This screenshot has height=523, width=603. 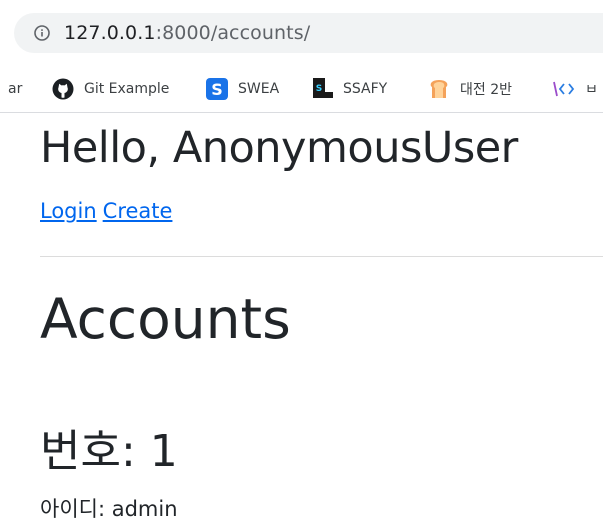 What do you see at coordinates (365, 89) in the screenshot?
I see `bookmark-label: SSAFY` at bounding box center [365, 89].